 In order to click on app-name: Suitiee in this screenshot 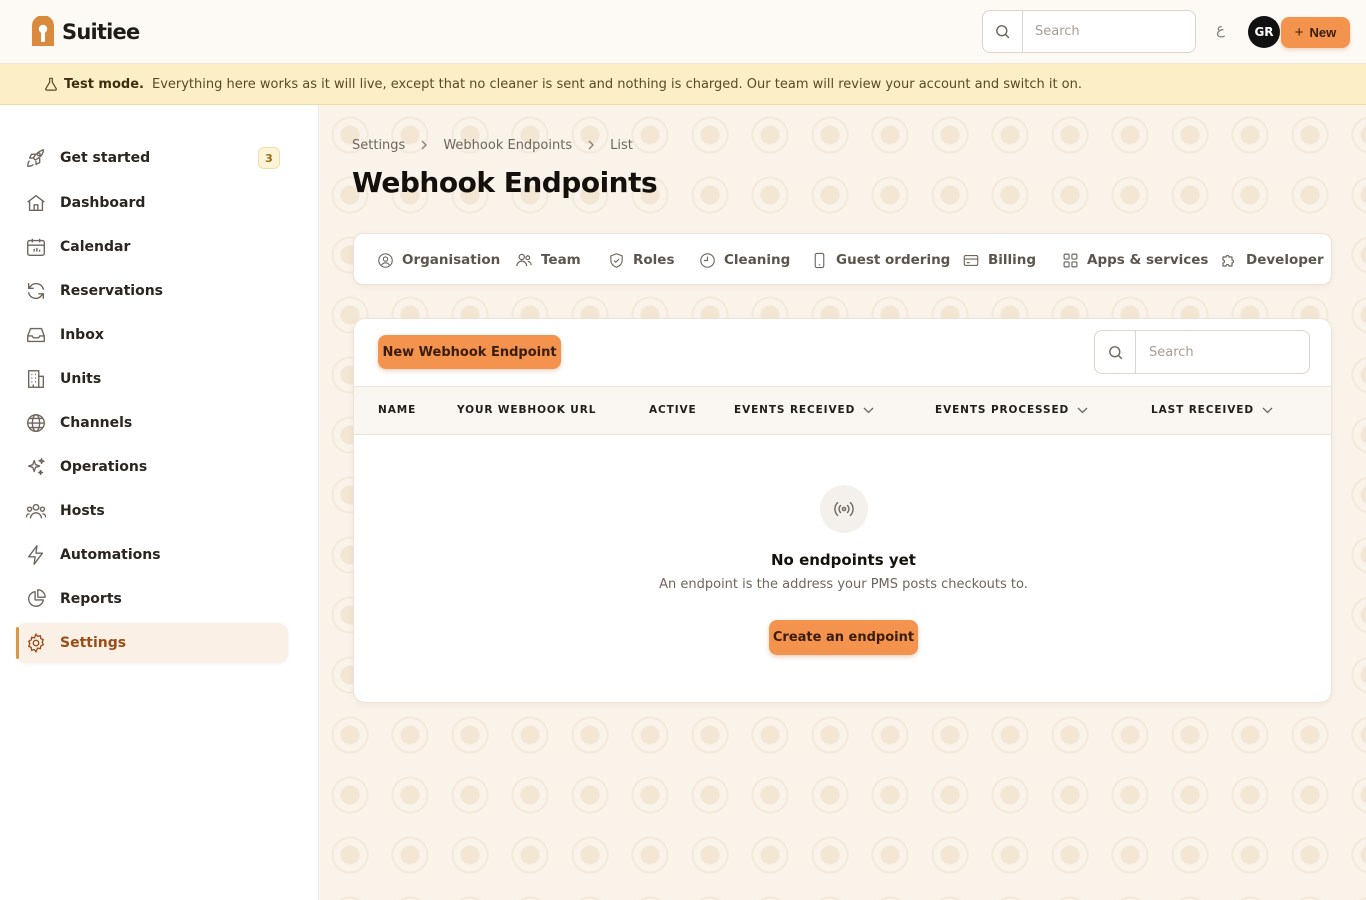, I will do `click(101, 32)`.